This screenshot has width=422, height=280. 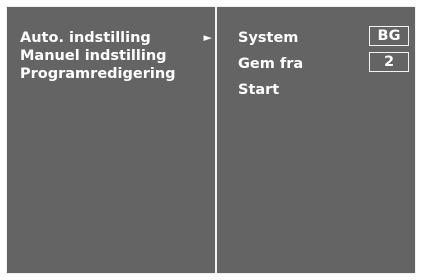 What do you see at coordinates (93, 56) in the screenshot?
I see `menu-item-label: Manuel indstilling` at bounding box center [93, 56].